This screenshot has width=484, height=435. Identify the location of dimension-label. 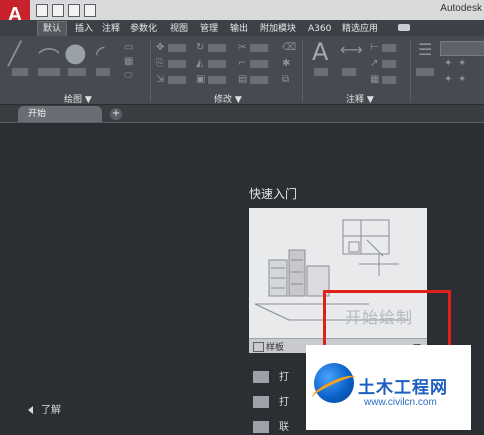
(349, 72).